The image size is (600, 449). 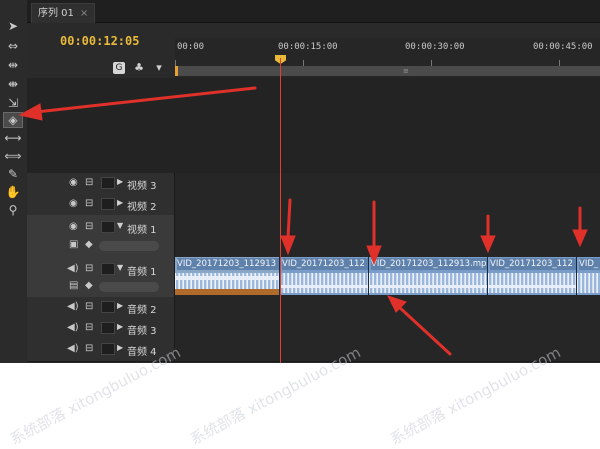 I want to click on razor-tool-icon: ◈, so click(x=13, y=120).